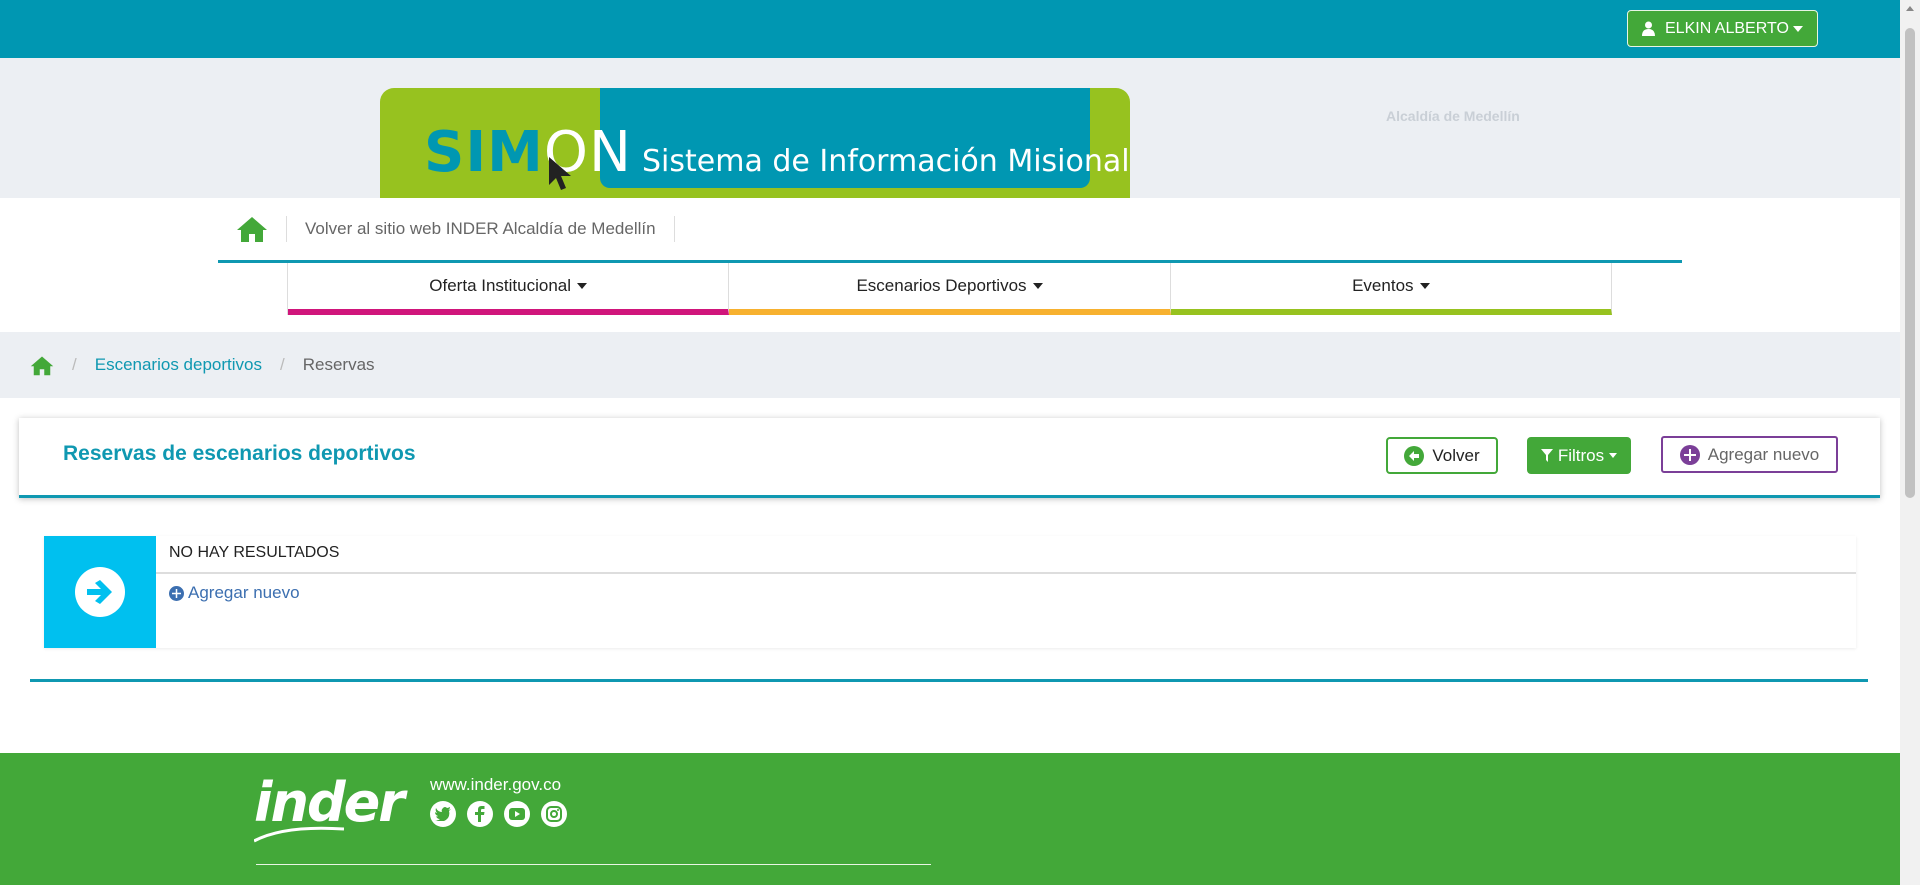  I want to click on agregar-nuevo-button: Agregar nuevo, so click(1749, 454).